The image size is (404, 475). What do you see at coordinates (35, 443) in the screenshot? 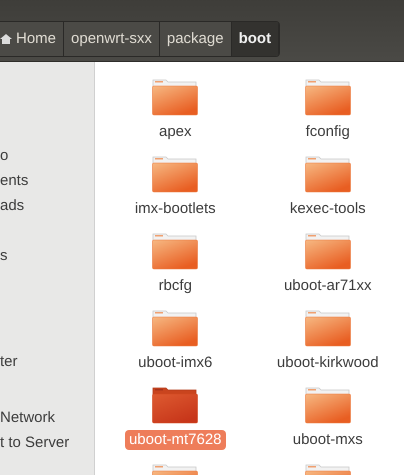
I see `sidebar-item: t to Server` at bounding box center [35, 443].